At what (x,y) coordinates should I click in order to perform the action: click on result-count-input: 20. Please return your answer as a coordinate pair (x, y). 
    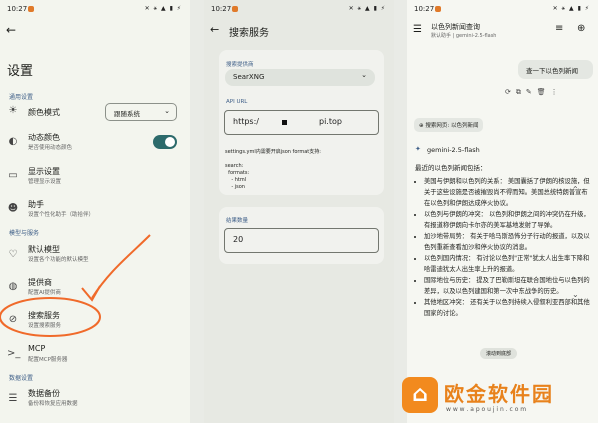
    Looking at the image, I should click on (301, 240).